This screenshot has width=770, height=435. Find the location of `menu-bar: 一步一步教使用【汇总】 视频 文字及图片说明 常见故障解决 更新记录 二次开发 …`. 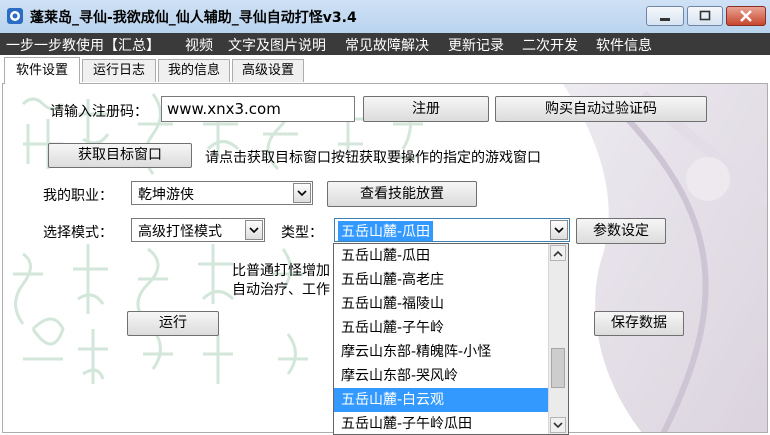

menu-bar: 一步一步教使用【汇总】 视频 文字及图片说明 常见故障解决 更新记录 二次开发 … is located at coordinates (385, 44).